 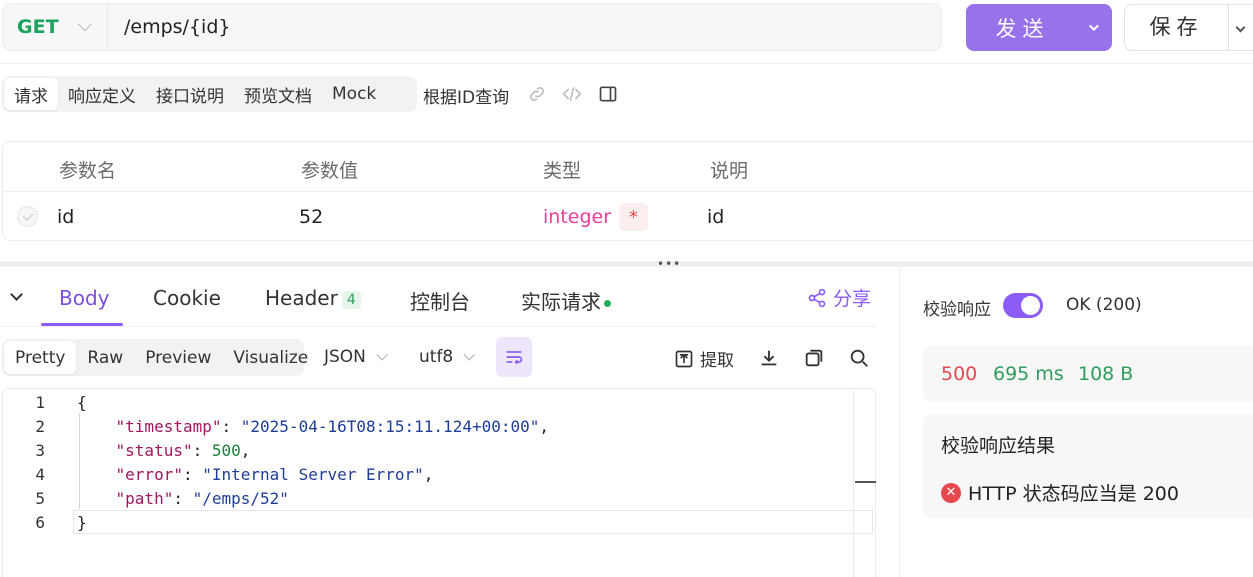 What do you see at coordinates (202, 498) in the screenshot?
I see `code-text: "path": "/emps/52"` at bounding box center [202, 498].